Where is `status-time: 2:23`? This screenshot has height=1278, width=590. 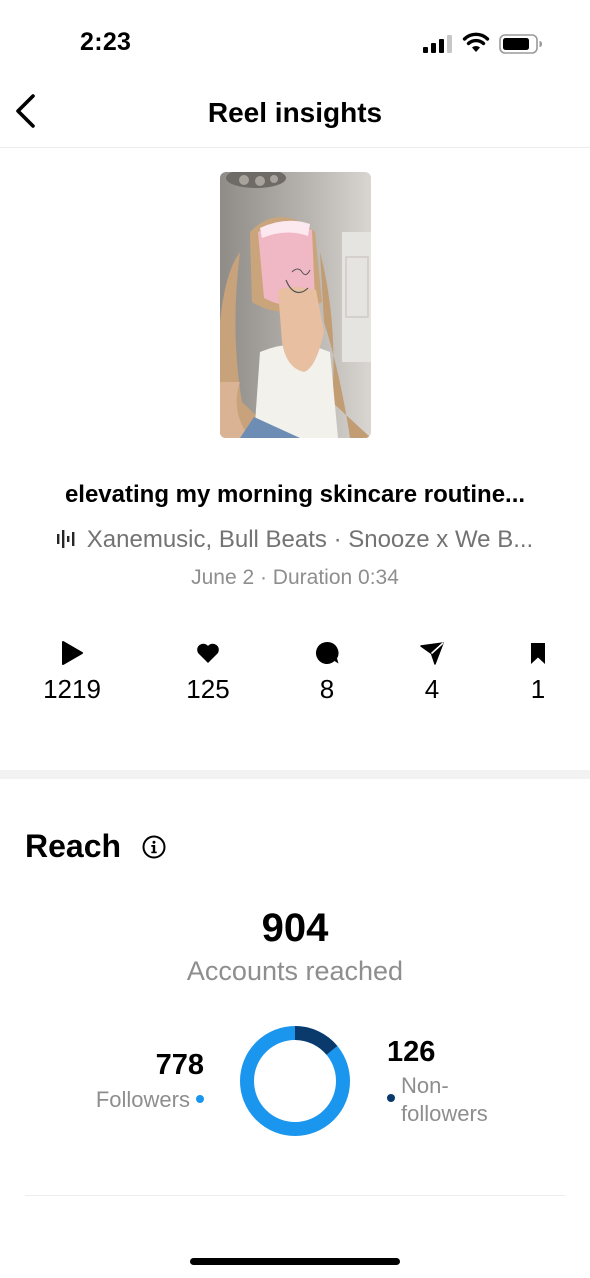 status-time: 2:23 is located at coordinates (106, 42).